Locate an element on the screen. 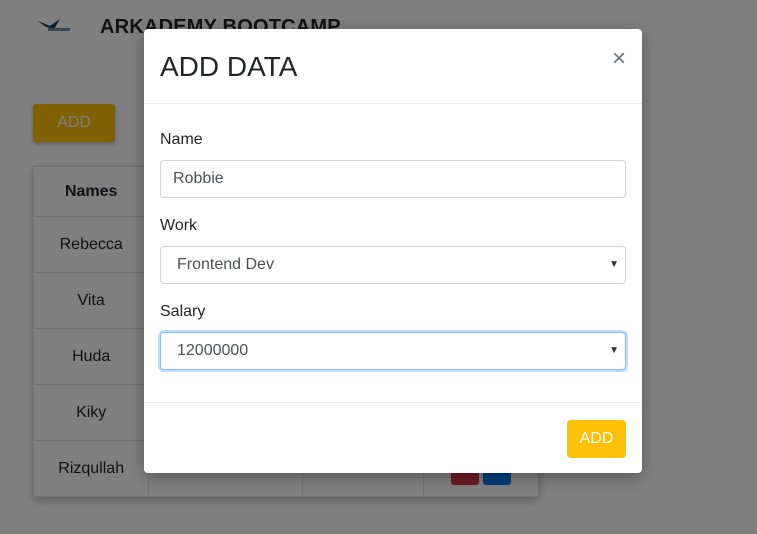  name-input: Robbie is located at coordinates (393, 179).